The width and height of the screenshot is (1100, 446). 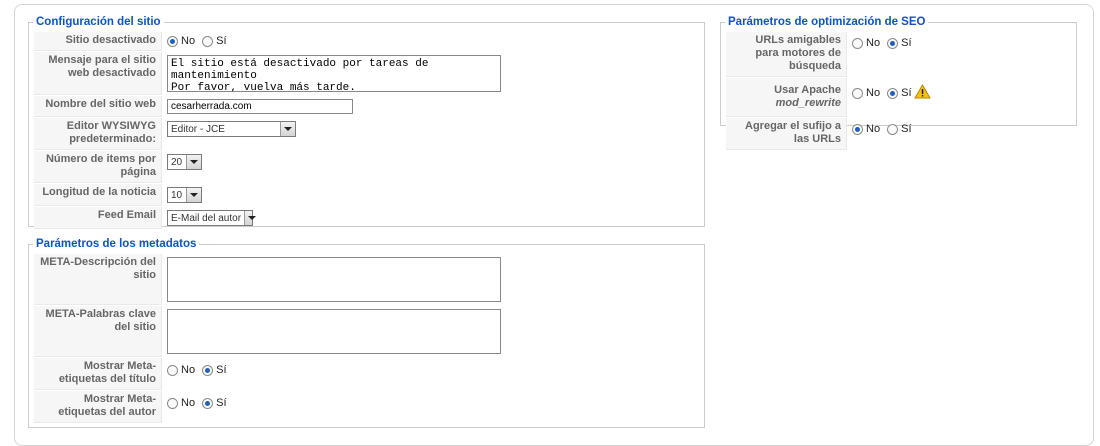 I want to click on sef-yes-radio, so click(x=893, y=43).